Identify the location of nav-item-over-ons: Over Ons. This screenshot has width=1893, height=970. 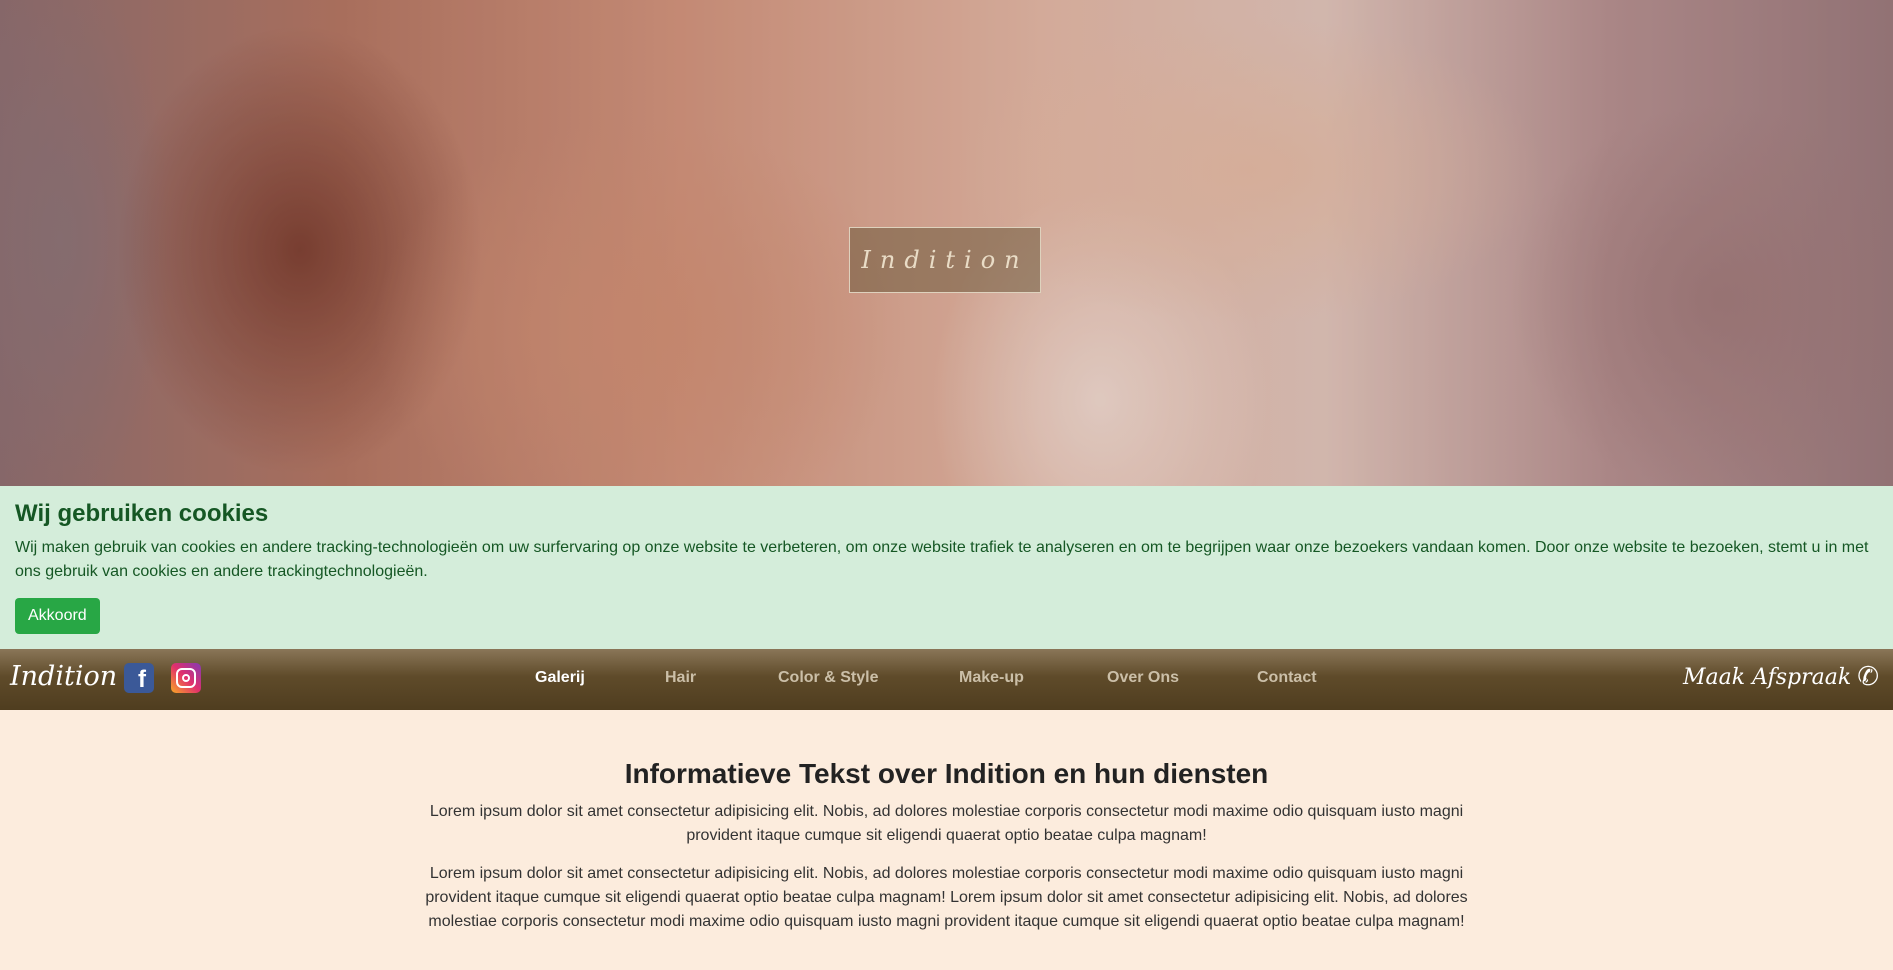
(1143, 678).